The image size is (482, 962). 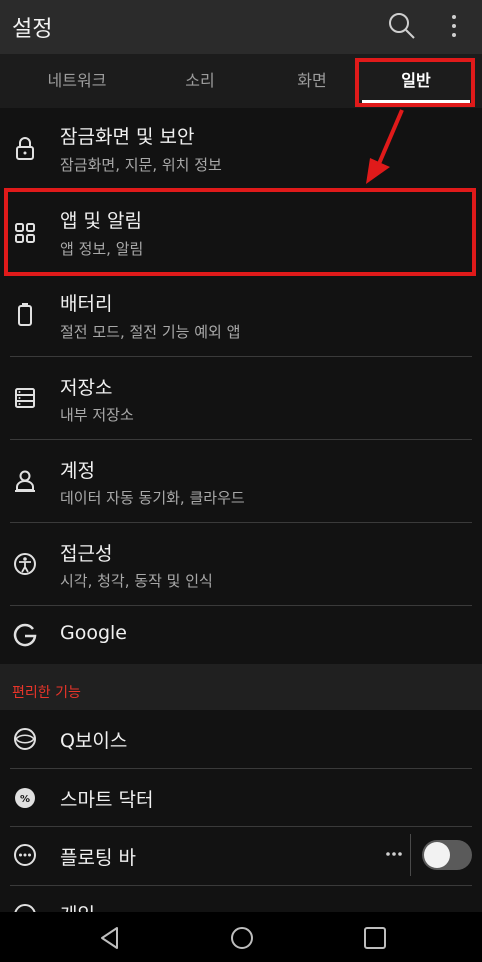 What do you see at coordinates (77, 471) in the screenshot?
I see `item-title: 계정` at bounding box center [77, 471].